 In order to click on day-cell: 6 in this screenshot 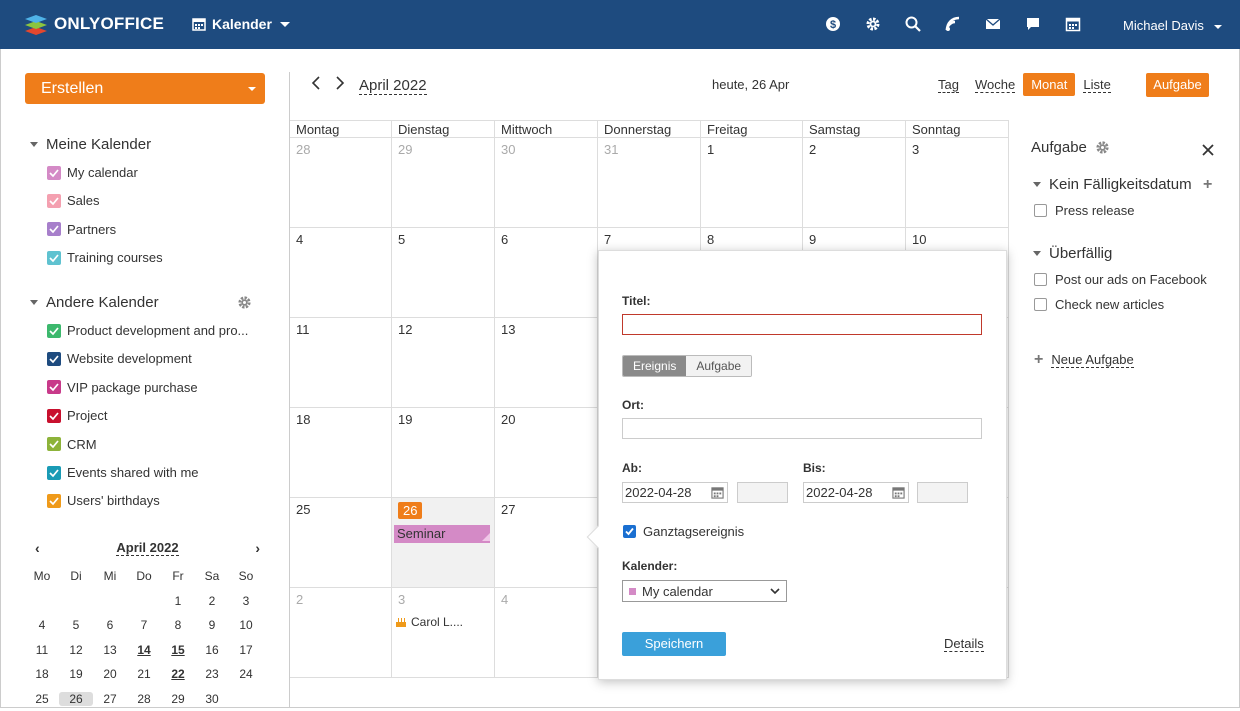, I will do `click(546, 273)`.